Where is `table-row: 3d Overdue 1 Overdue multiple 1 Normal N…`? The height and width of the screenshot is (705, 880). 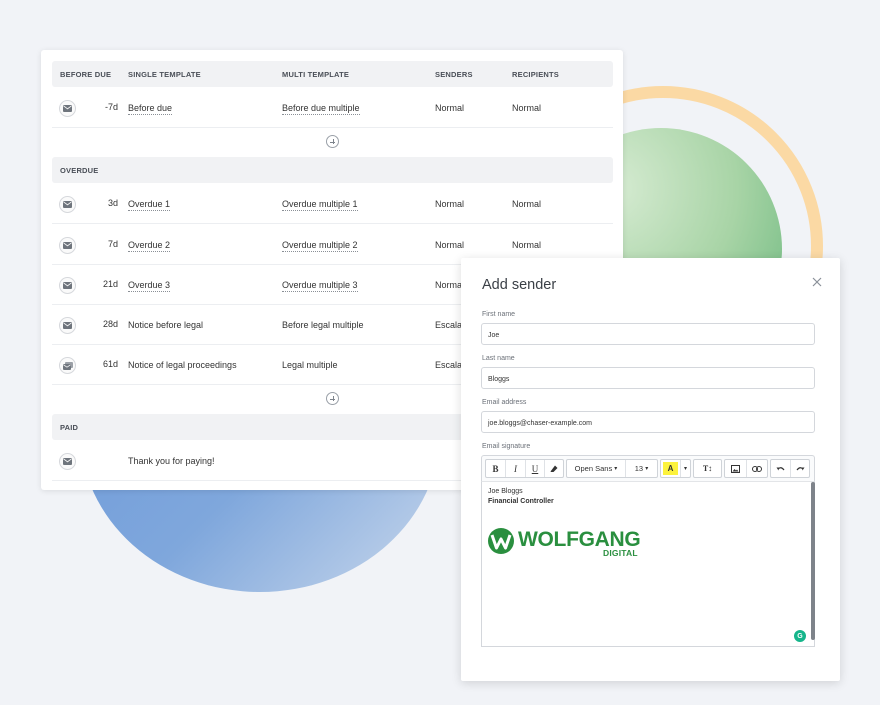
table-row: 3d Overdue 1 Overdue multiple 1 Normal N… is located at coordinates (332, 204).